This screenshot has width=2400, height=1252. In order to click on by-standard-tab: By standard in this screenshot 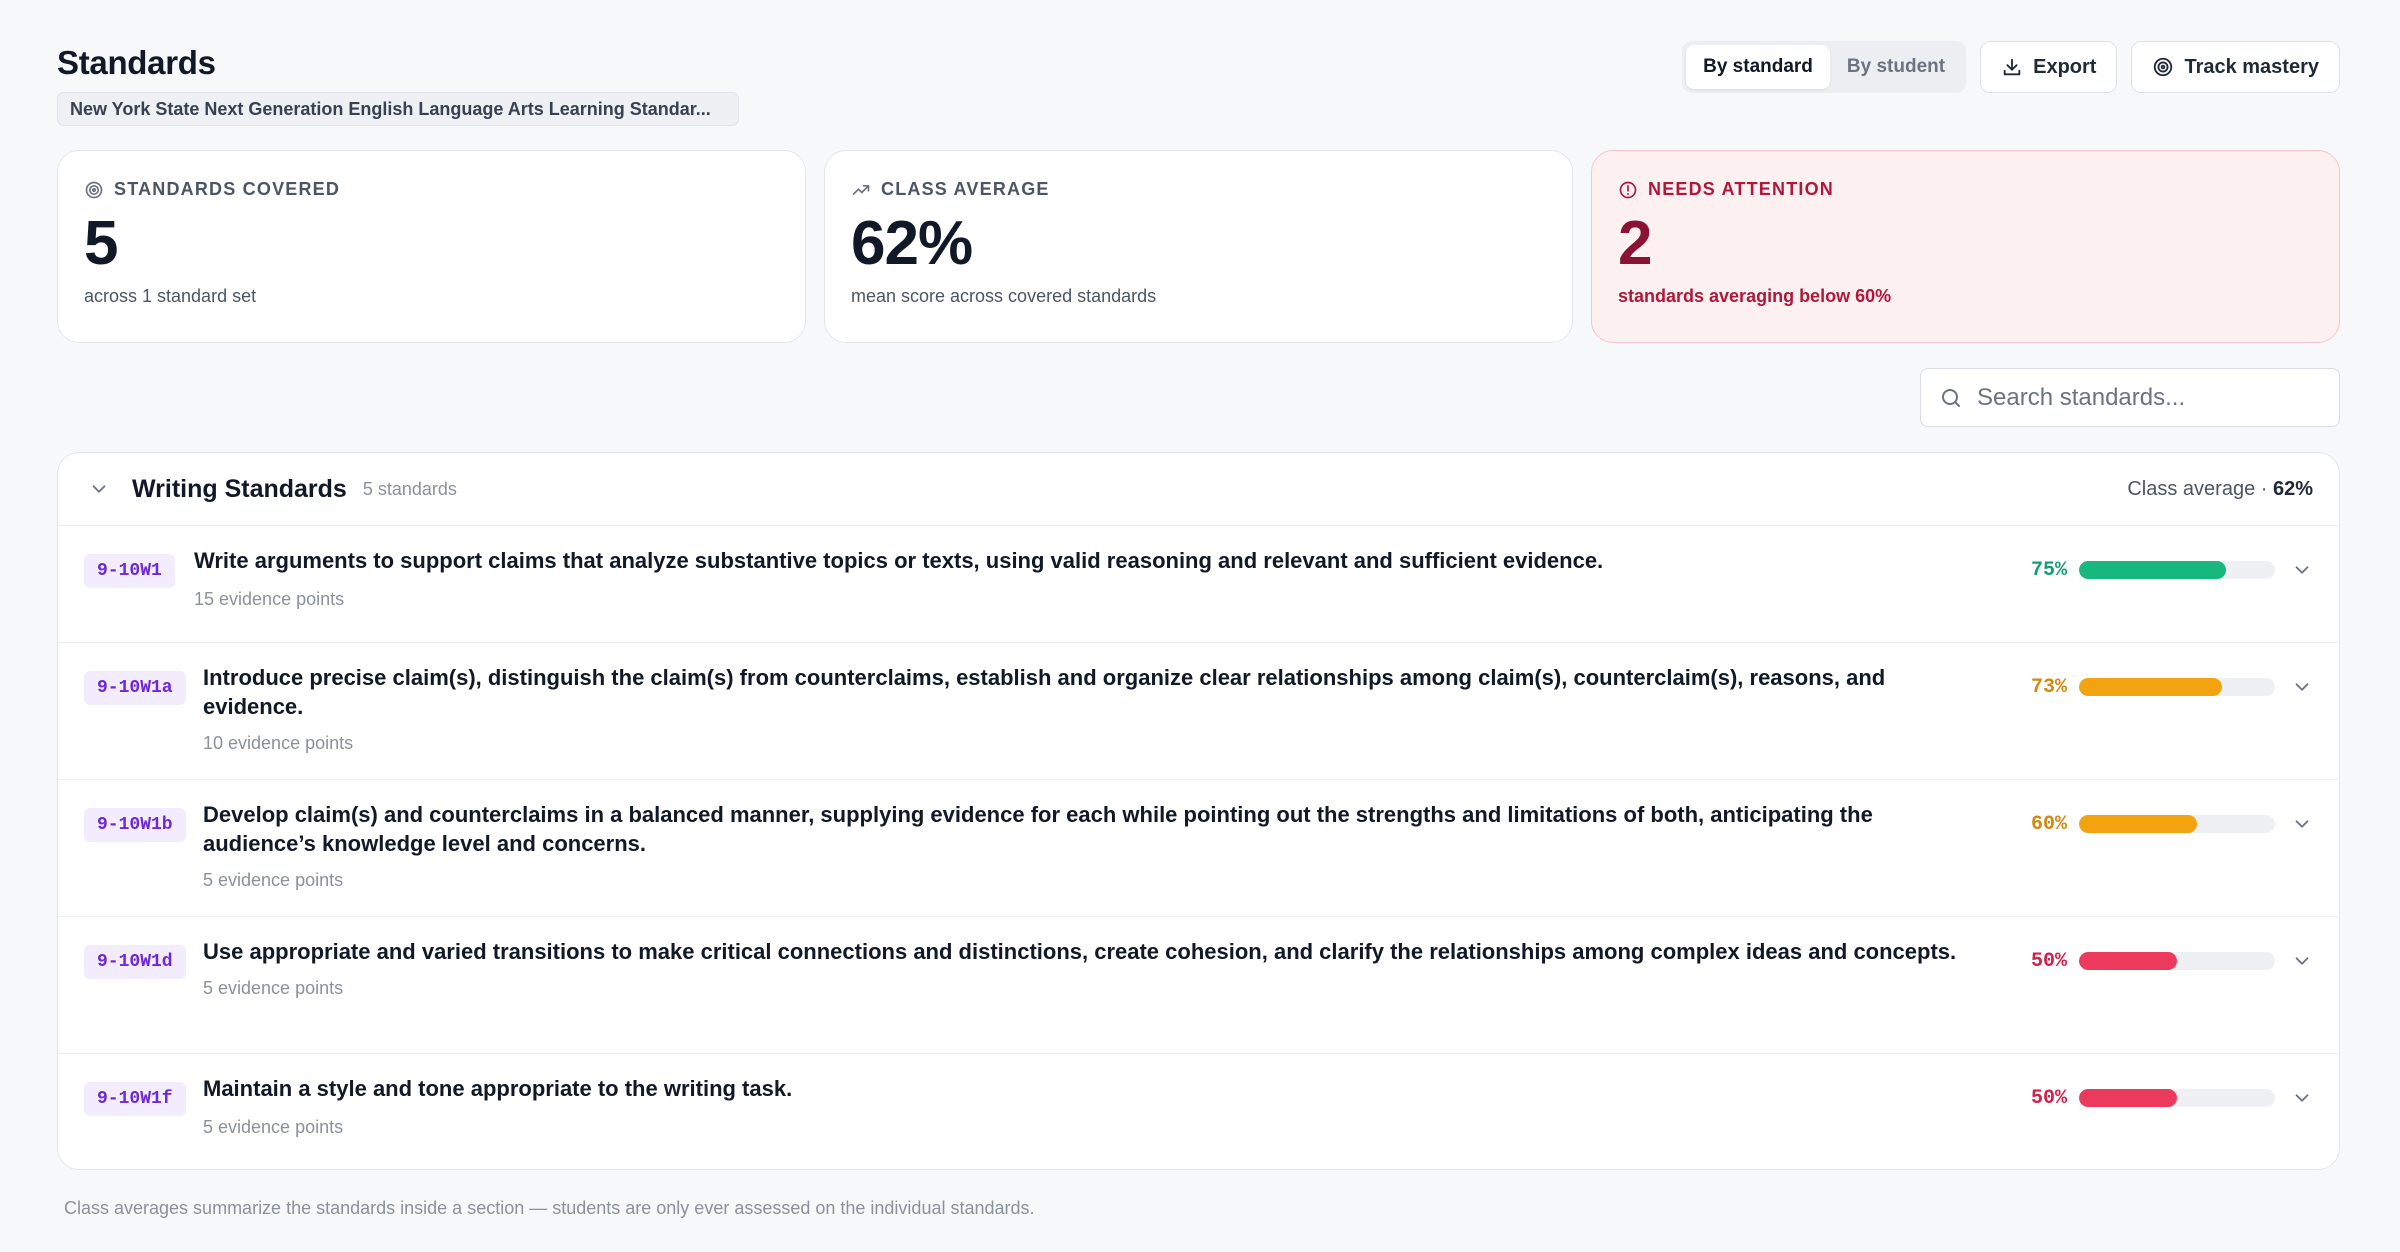, I will do `click(1758, 67)`.